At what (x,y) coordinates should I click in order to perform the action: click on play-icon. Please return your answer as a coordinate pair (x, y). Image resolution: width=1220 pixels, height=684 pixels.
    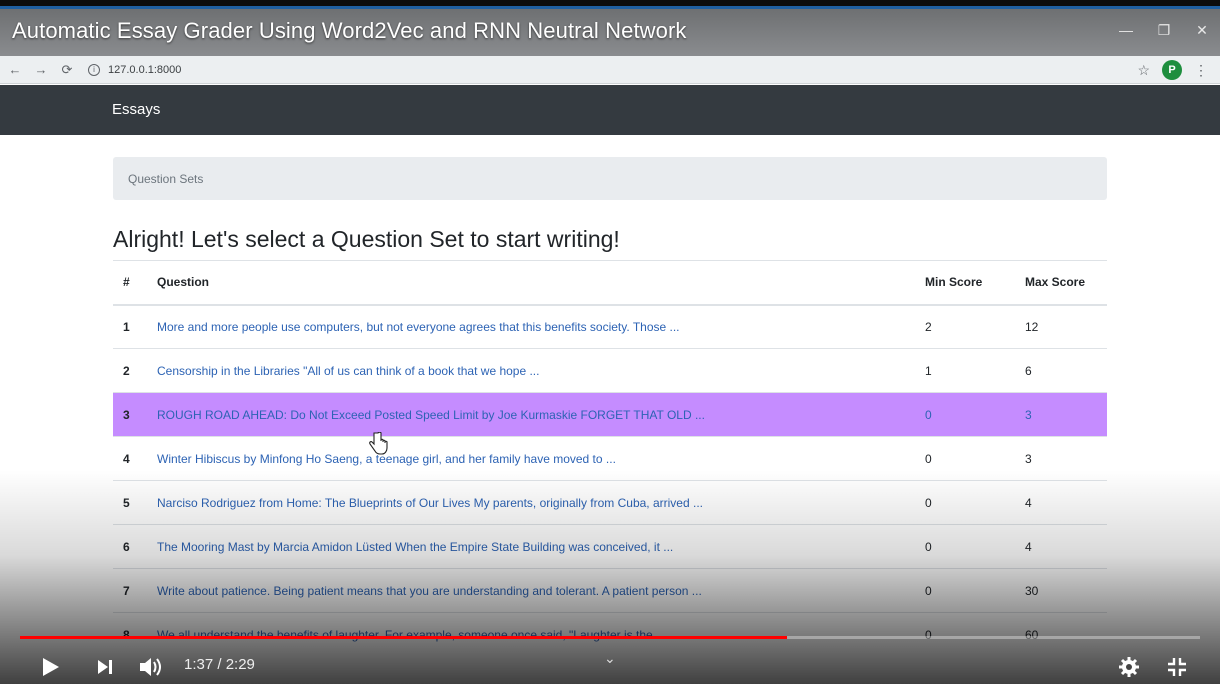
    Looking at the image, I should click on (51, 667).